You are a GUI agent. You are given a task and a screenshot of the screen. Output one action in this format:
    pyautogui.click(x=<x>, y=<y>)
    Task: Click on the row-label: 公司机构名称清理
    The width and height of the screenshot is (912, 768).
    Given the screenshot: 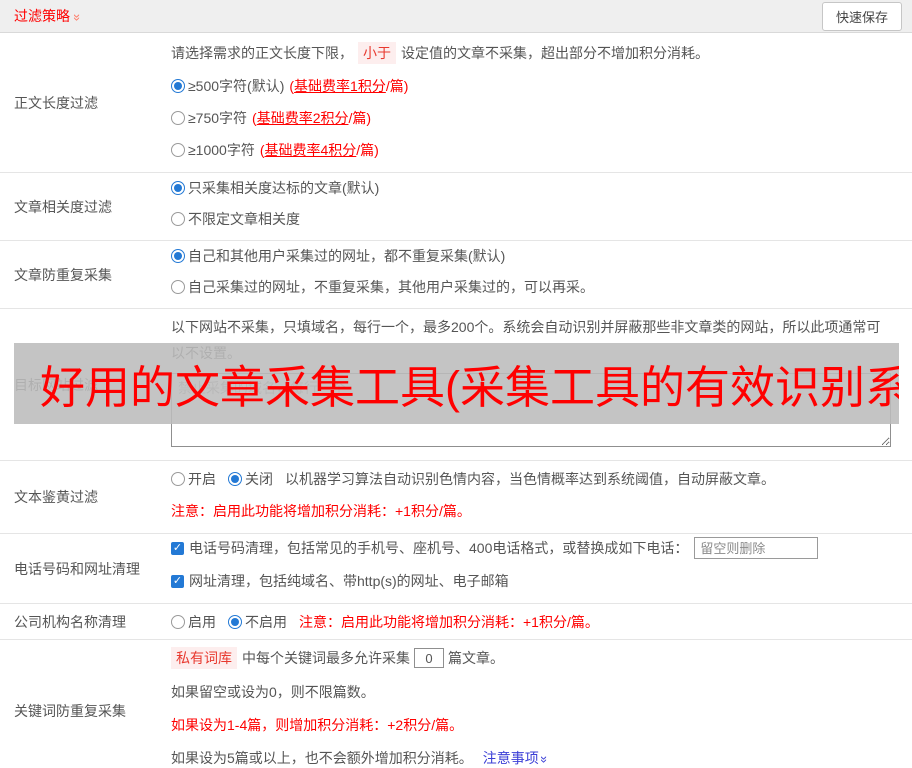 What is the action you would take?
    pyautogui.click(x=70, y=621)
    